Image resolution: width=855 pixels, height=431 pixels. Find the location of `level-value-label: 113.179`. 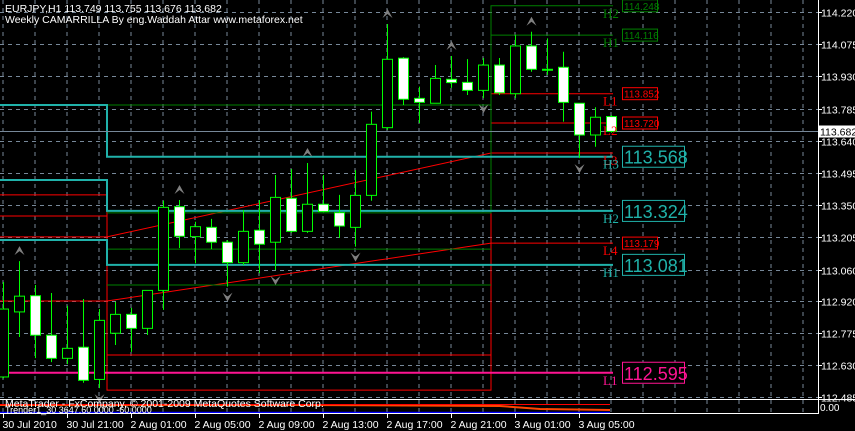

level-value-label: 113.179 is located at coordinates (642, 244).